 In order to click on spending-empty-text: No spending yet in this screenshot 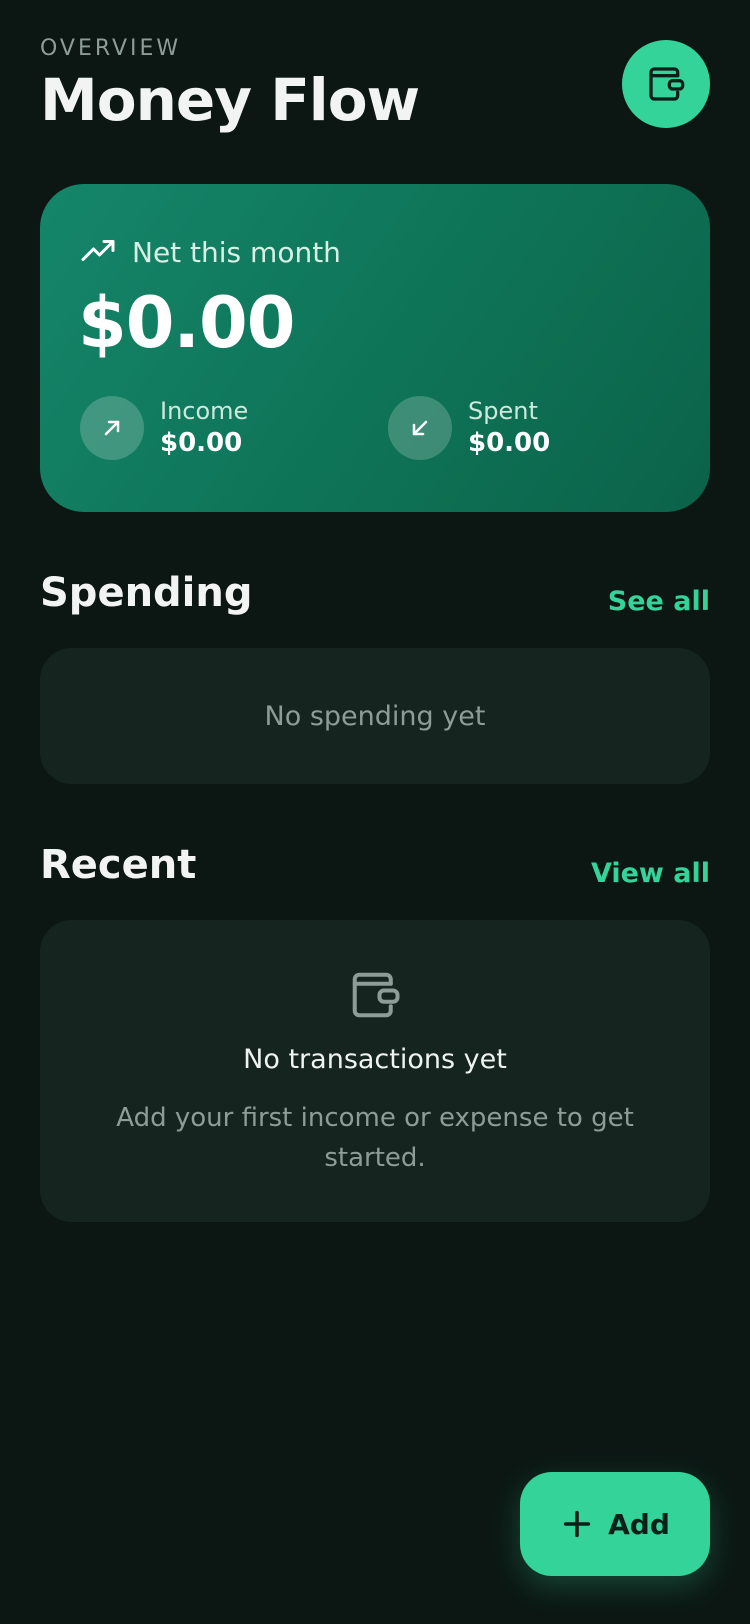, I will do `click(375, 716)`.